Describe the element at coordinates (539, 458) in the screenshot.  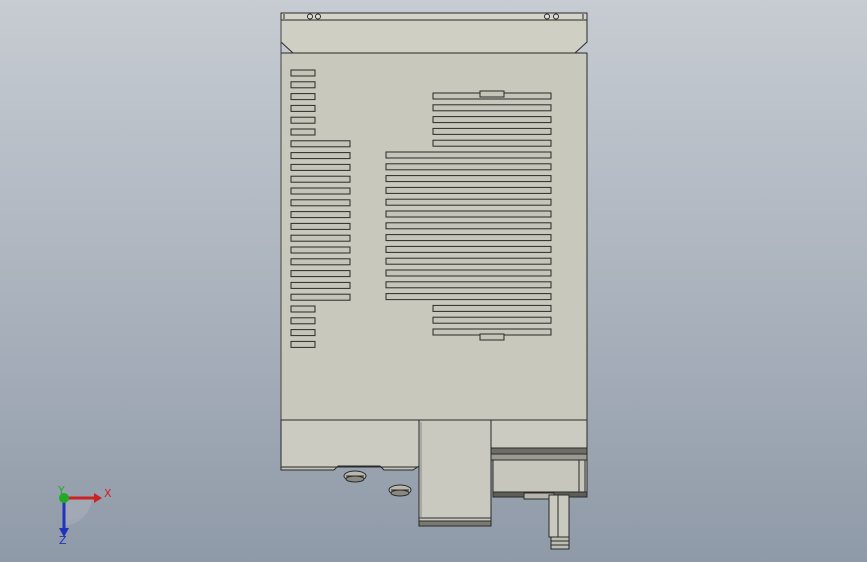
I see `right-terminal-block` at that location.